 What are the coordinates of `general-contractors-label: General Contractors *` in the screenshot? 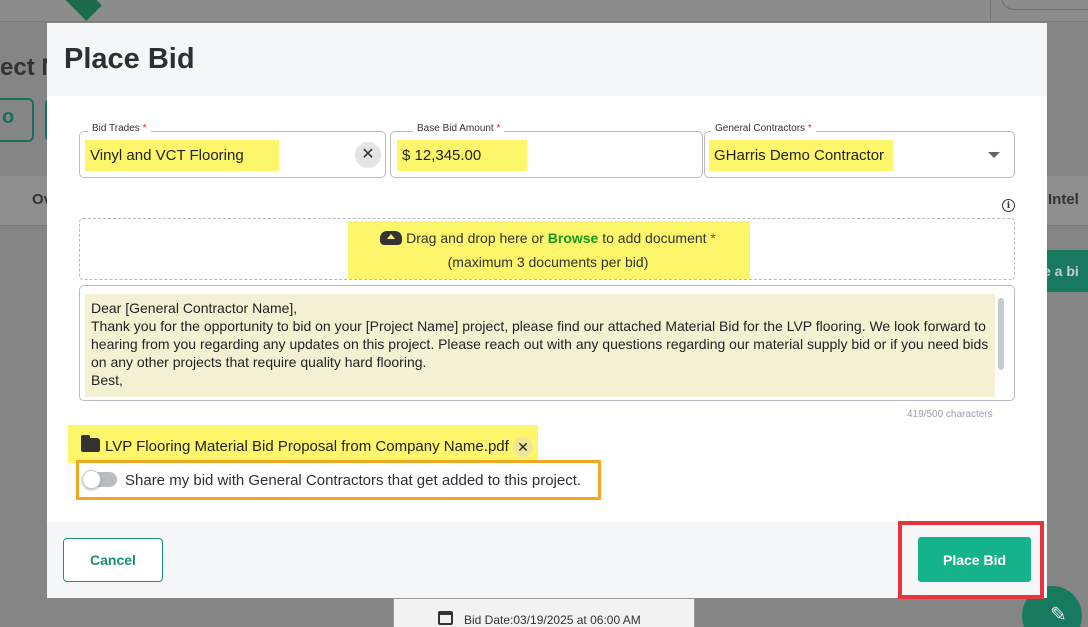 It's located at (763, 128).